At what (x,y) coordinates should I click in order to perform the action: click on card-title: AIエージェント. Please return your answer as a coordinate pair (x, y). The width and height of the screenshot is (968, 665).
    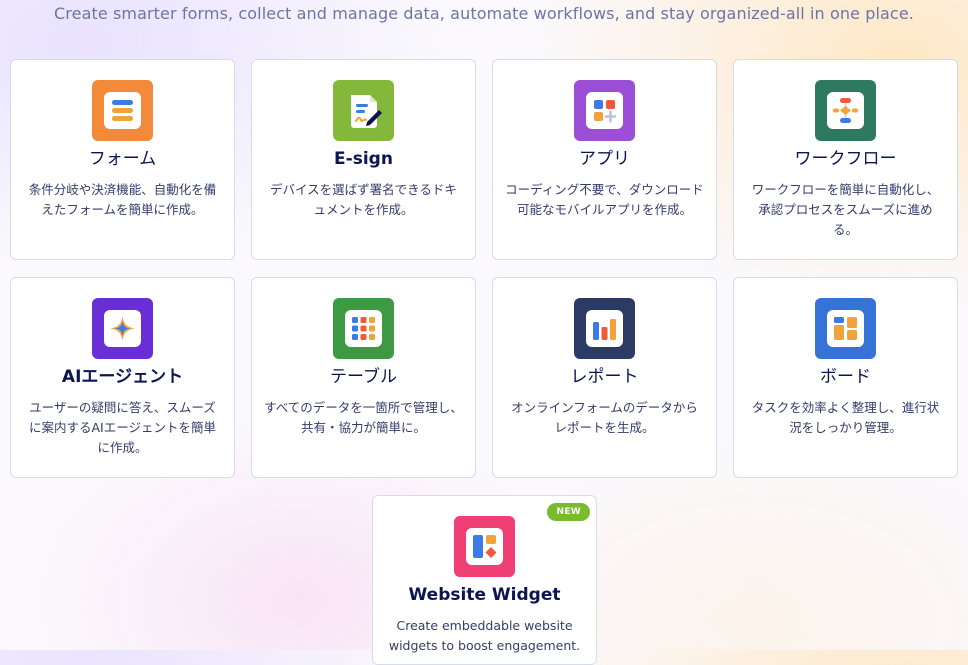
    Looking at the image, I should click on (122, 377).